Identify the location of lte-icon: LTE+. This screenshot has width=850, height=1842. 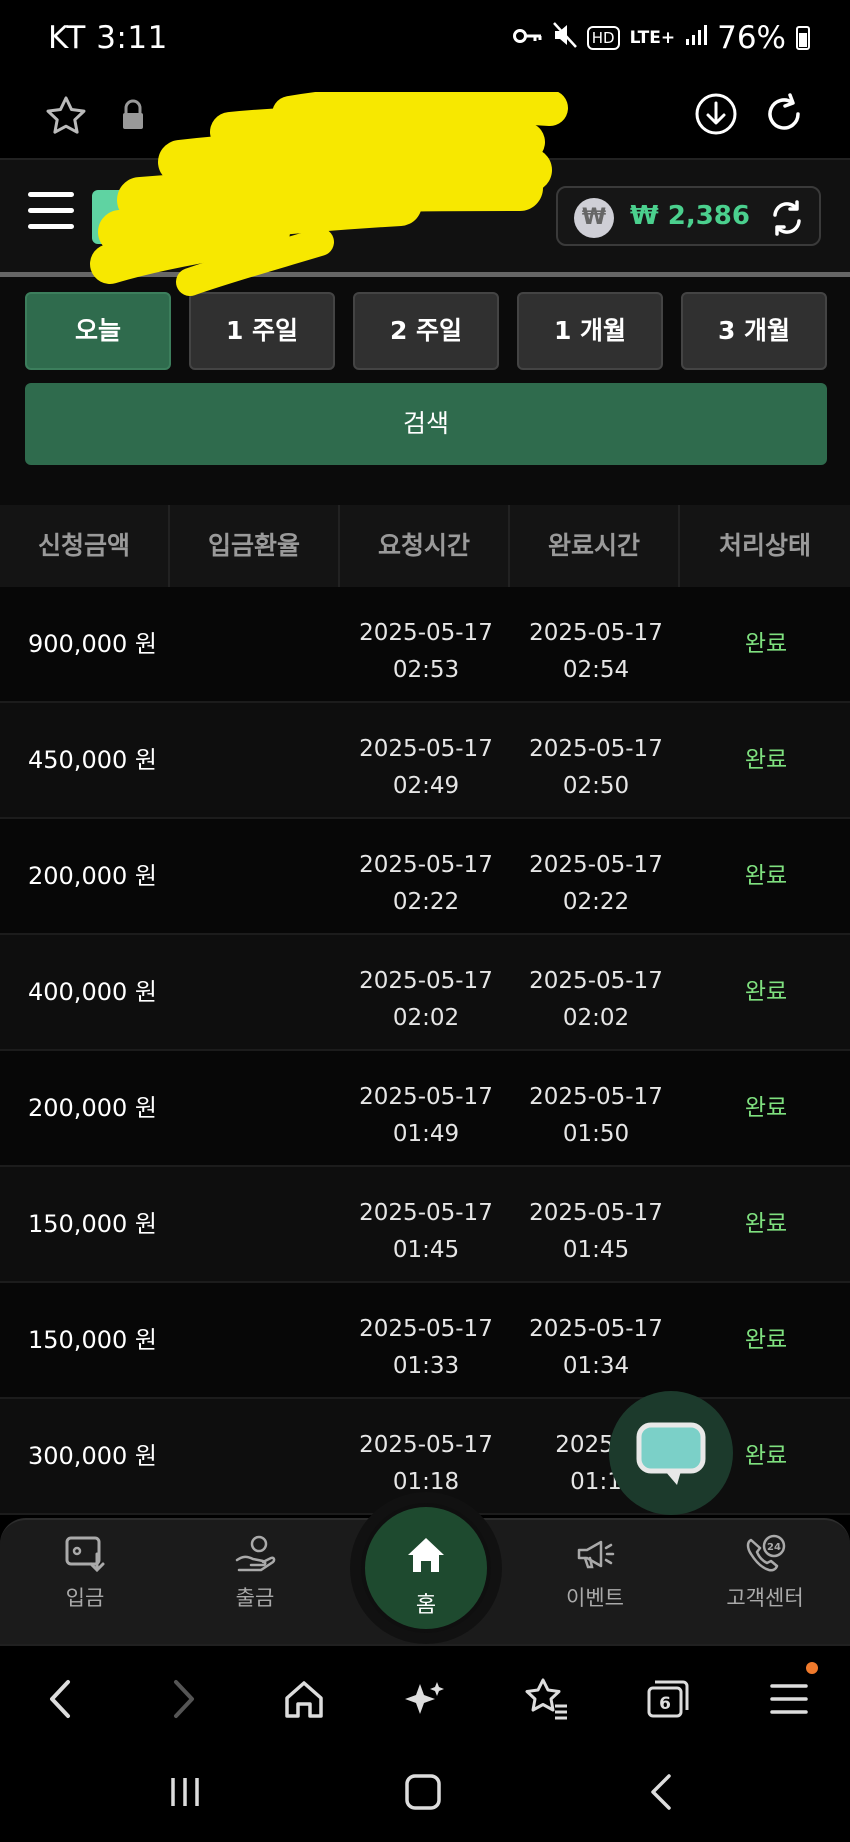
(652, 38).